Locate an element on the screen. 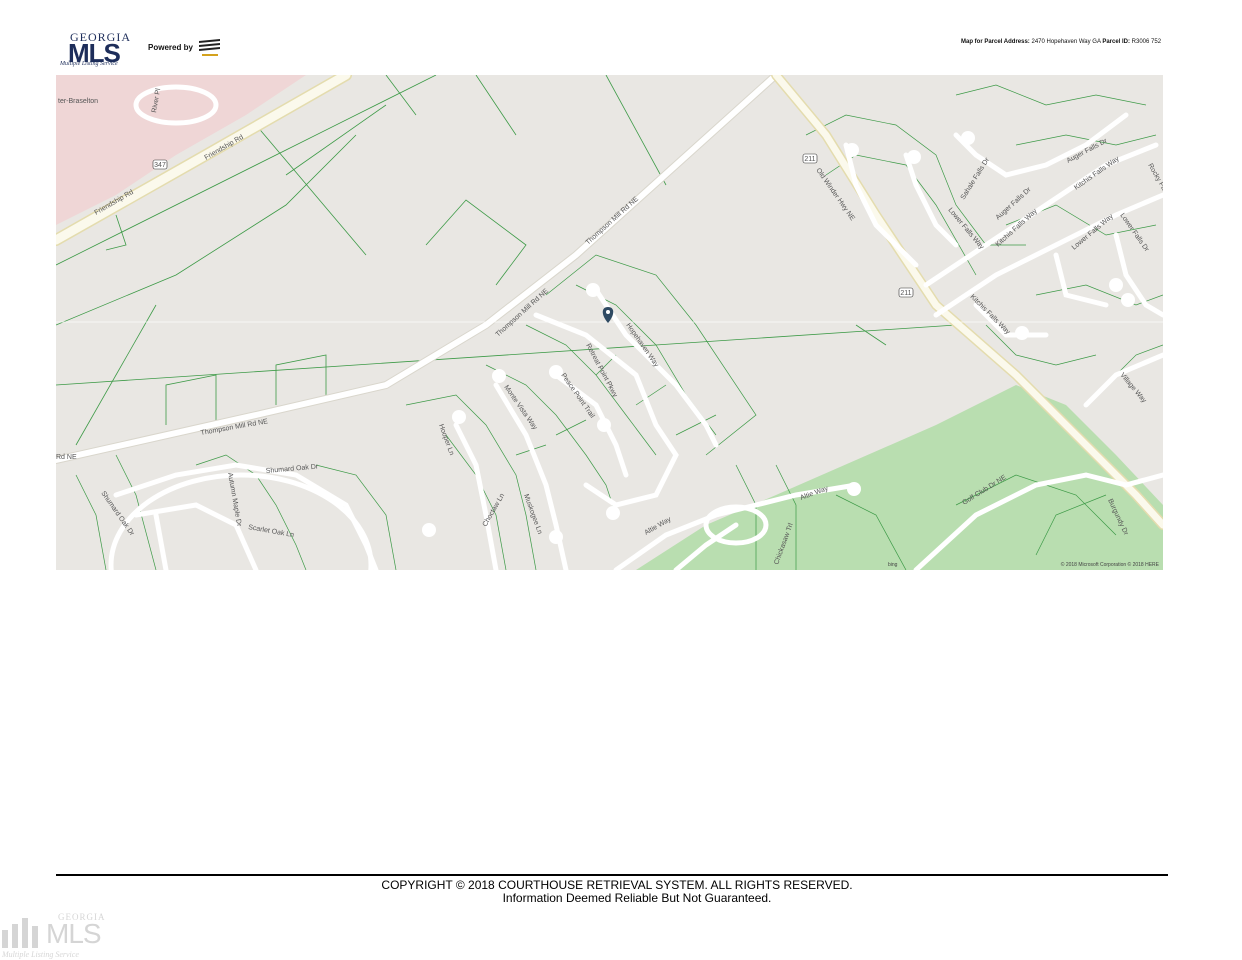 The height and width of the screenshot is (960, 1242). watermark-mls: MLS is located at coordinates (74, 933).